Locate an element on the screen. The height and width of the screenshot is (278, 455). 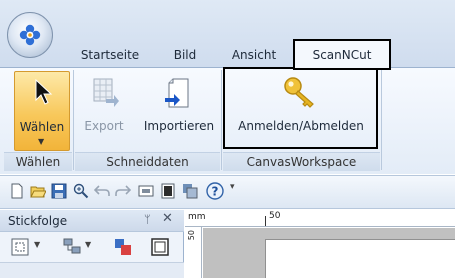
ruler-left: 50 is located at coordinates (193, 252).